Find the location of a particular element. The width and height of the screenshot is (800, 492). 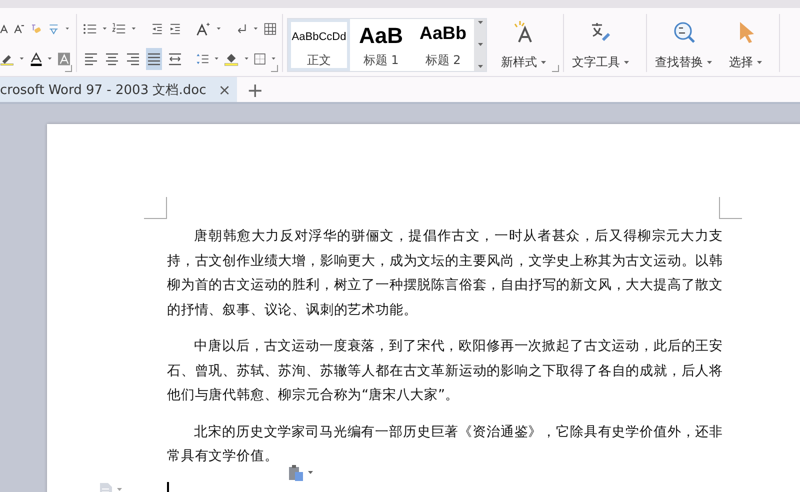

wrench-icon is located at coordinates (601, 32).